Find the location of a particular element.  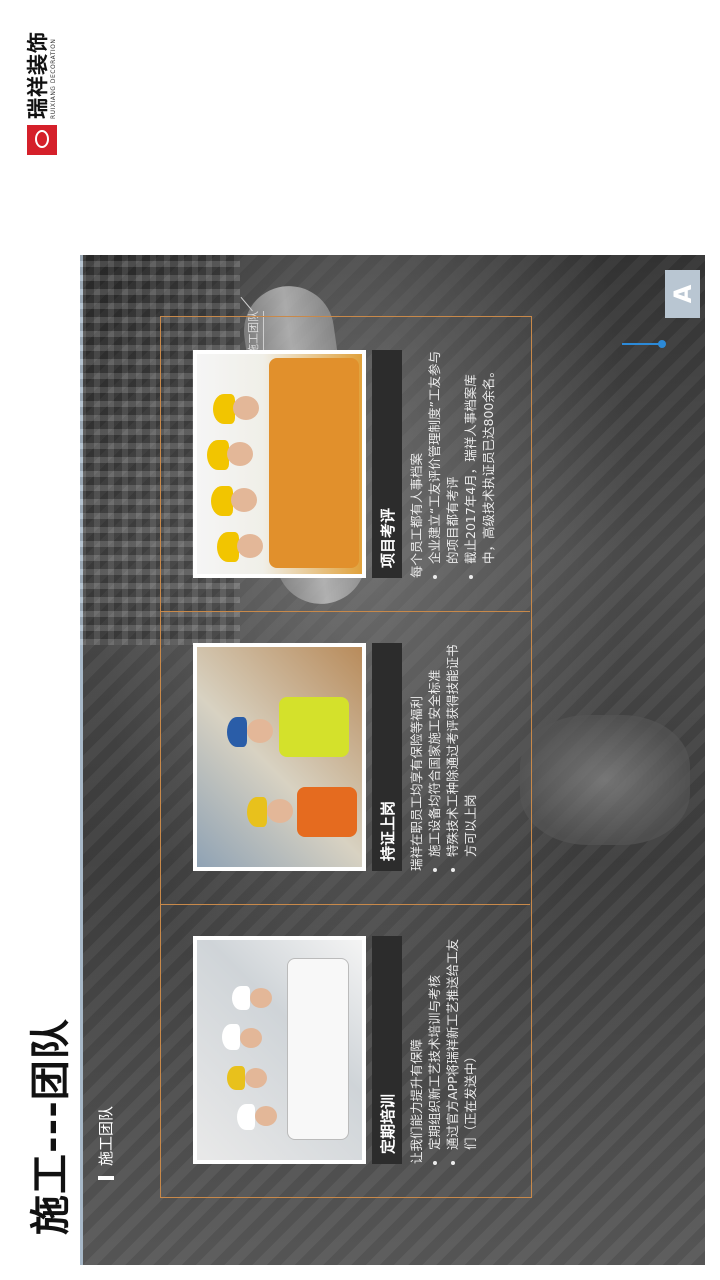

logo-brand-cn: 瑞祥装饰 is located at coordinates (37, 75).